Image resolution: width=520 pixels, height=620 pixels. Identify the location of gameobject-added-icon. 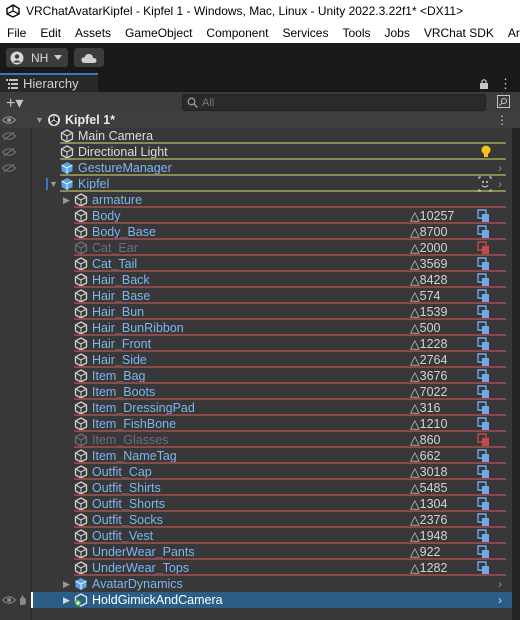
(81, 600).